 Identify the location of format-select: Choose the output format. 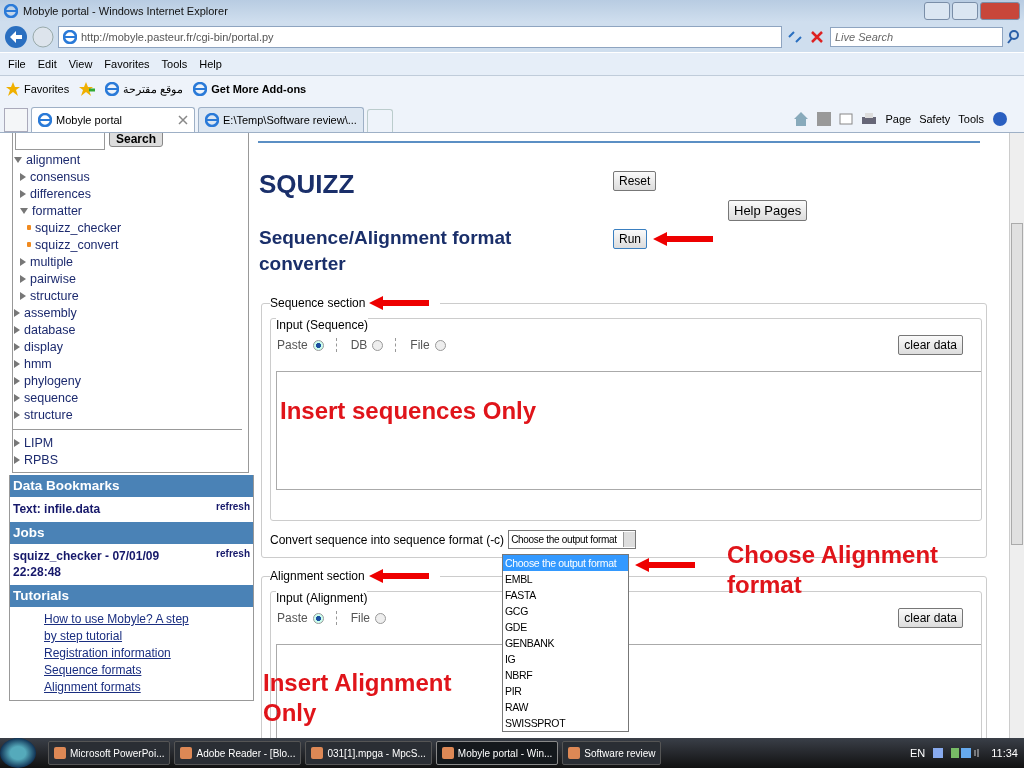
(572, 539).